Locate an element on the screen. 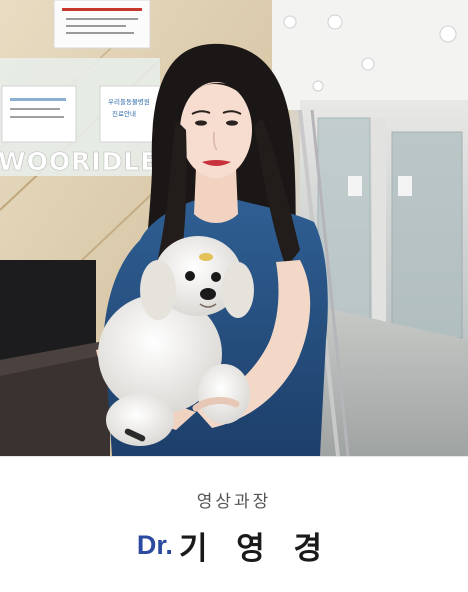 This screenshot has height=592, width=468. hair-clip is located at coordinates (206, 257).